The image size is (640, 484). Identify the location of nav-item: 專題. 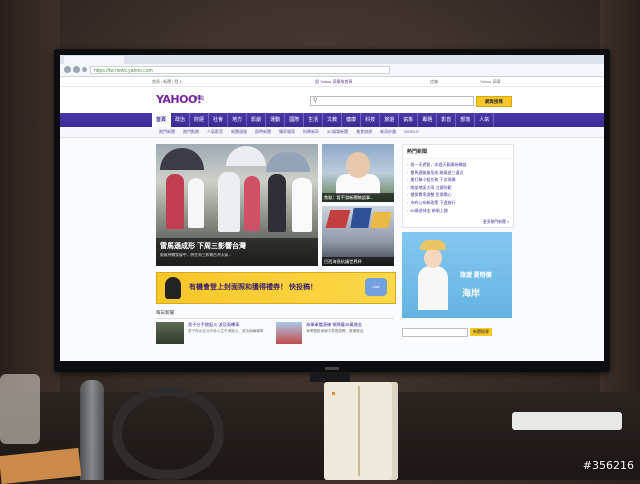
(428, 120).